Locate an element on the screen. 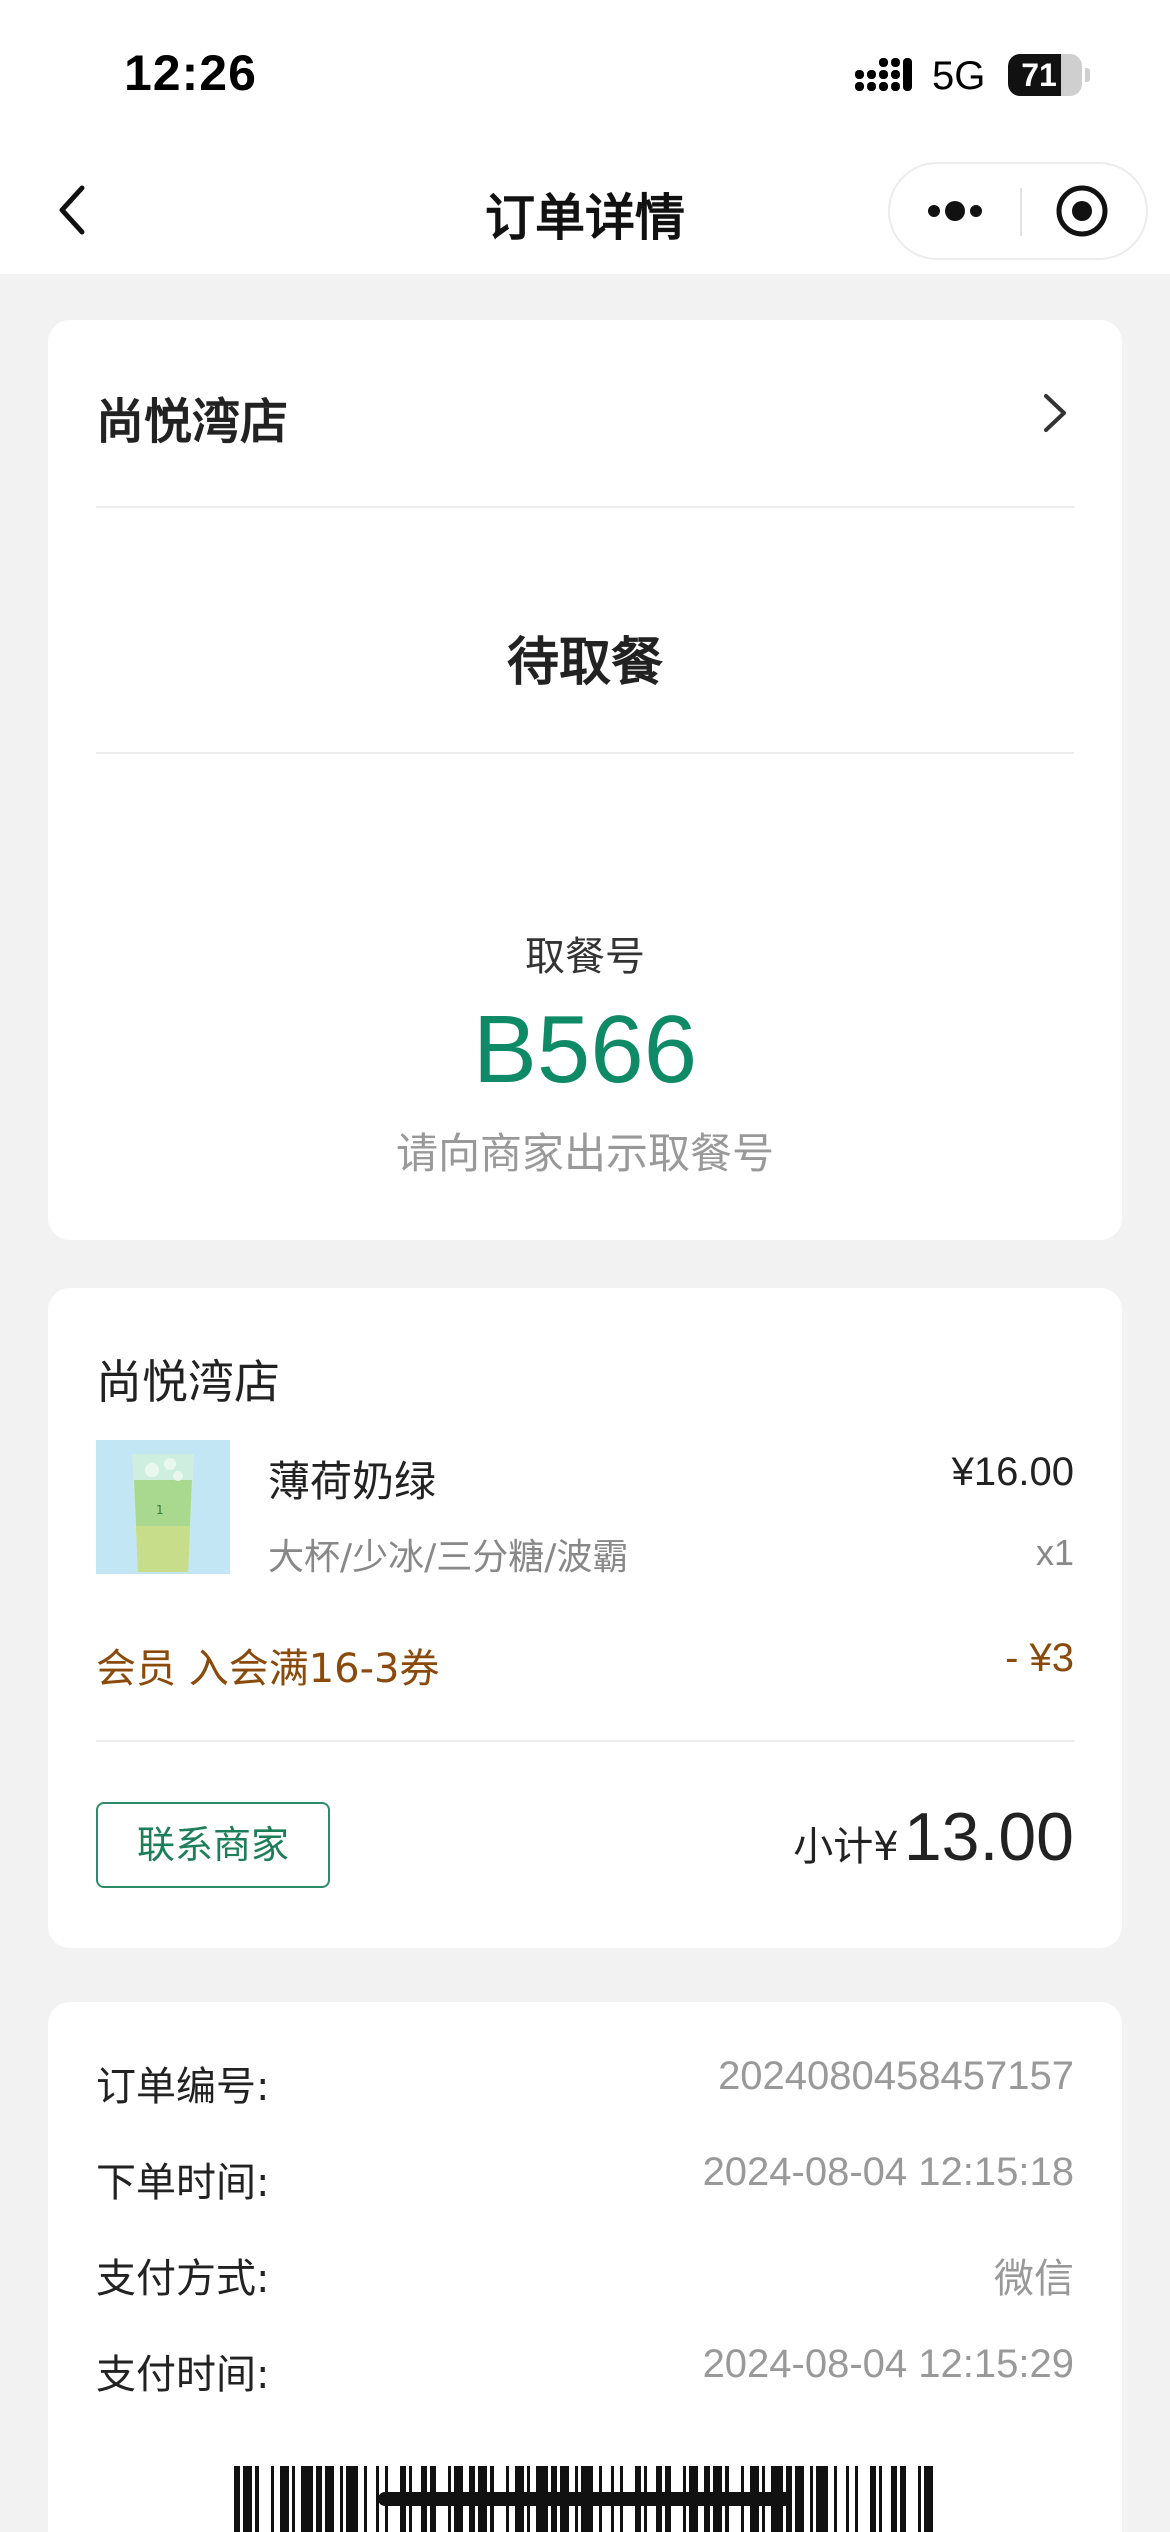  info-row-order-time: 下单时间: 2024-08-04 12:15:18 is located at coordinates (585, 2180).